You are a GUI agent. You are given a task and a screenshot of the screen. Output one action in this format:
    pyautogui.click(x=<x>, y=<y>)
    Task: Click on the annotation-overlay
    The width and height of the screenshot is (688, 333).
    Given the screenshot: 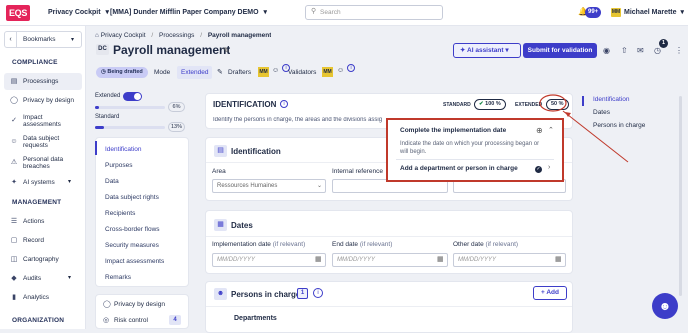 What is the action you would take?
    pyautogui.click(x=584, y=128)
    